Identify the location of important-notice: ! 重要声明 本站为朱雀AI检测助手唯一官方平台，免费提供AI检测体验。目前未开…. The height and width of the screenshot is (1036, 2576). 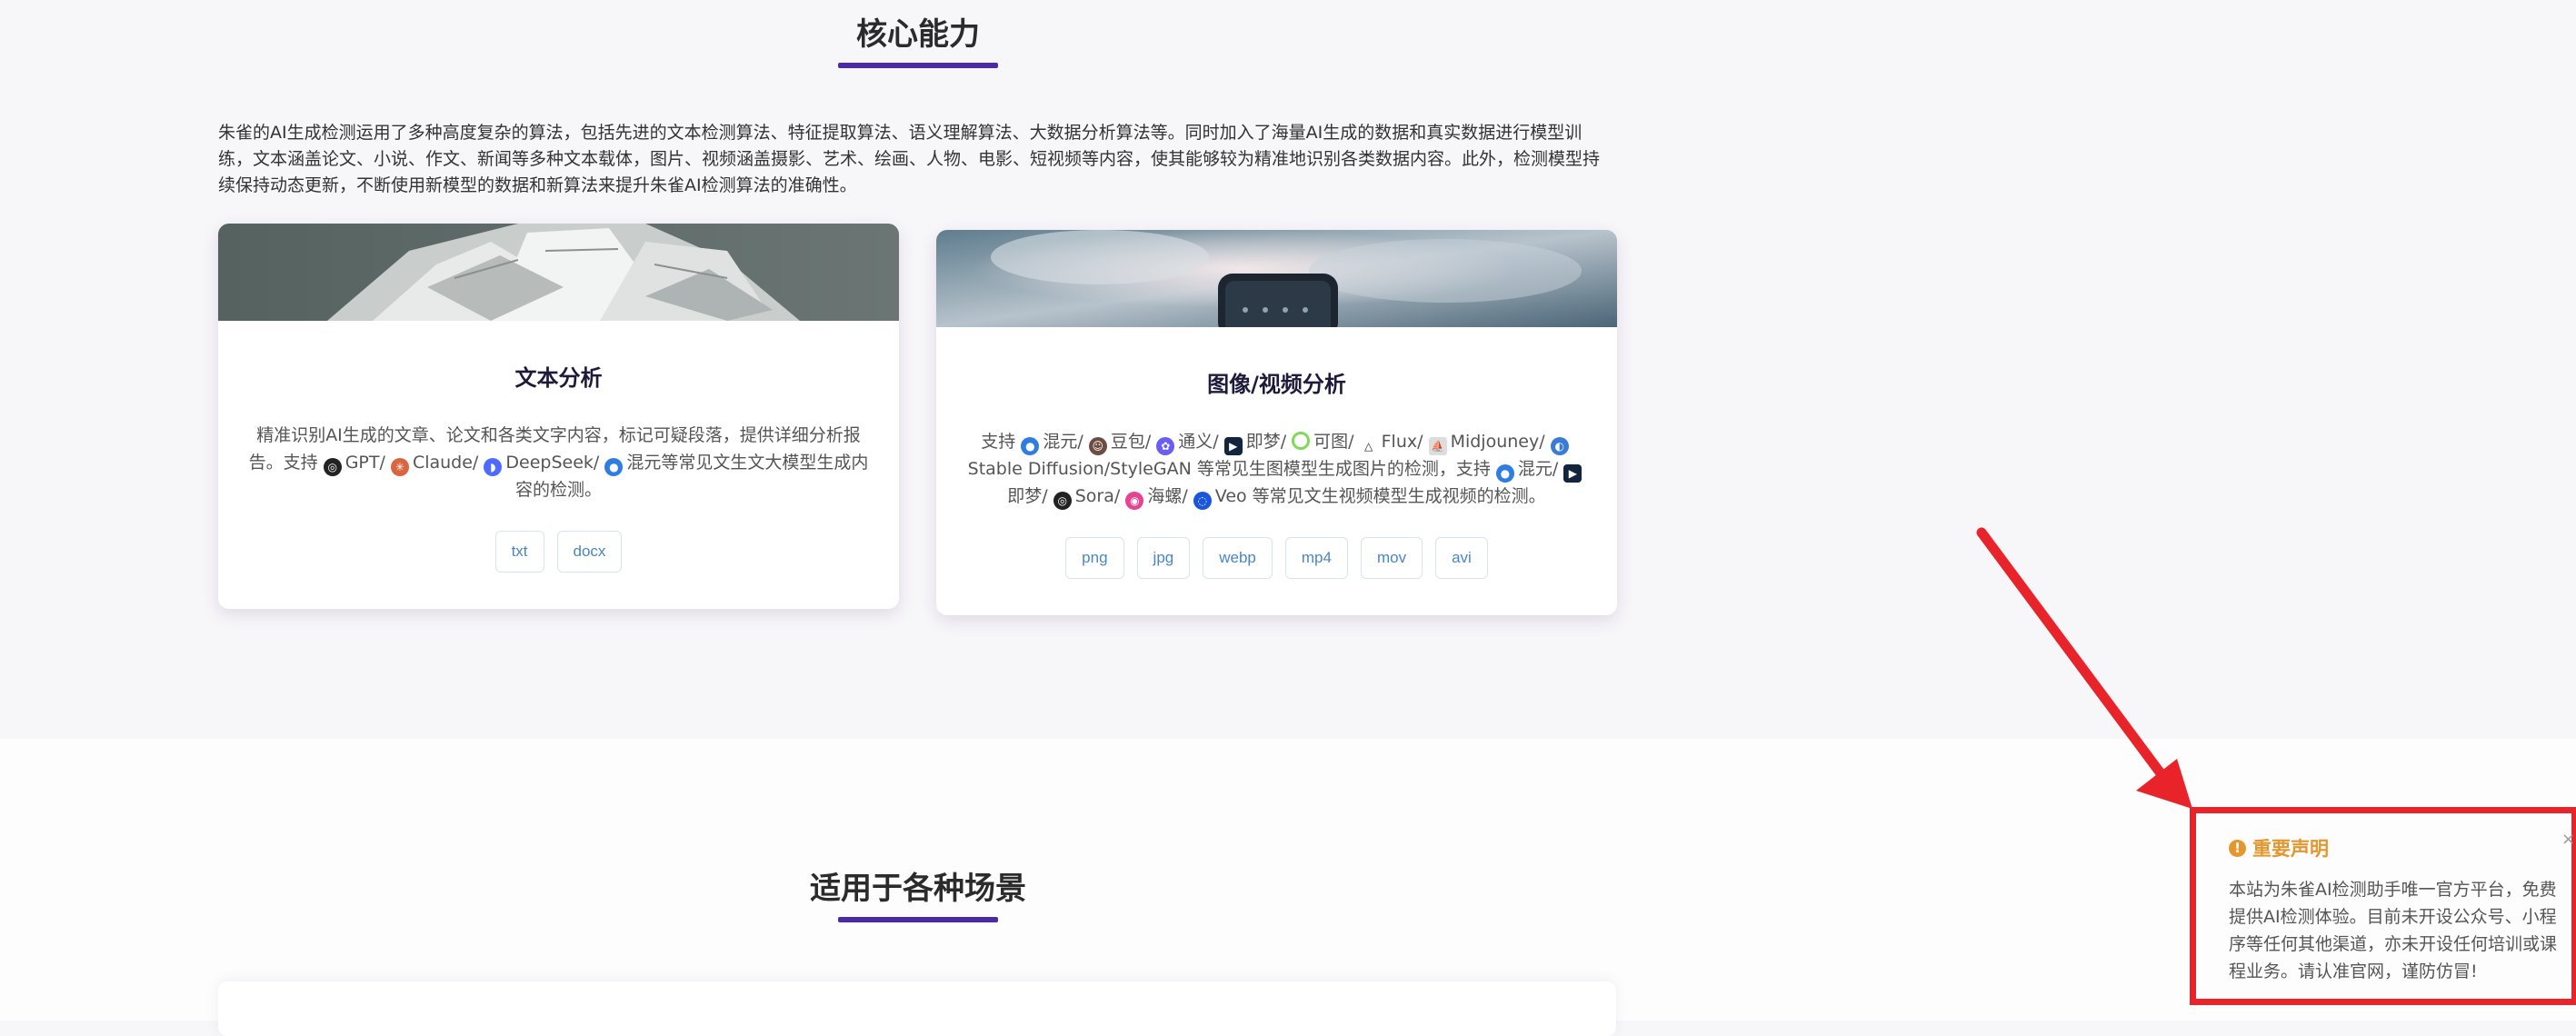
(2402, 902).